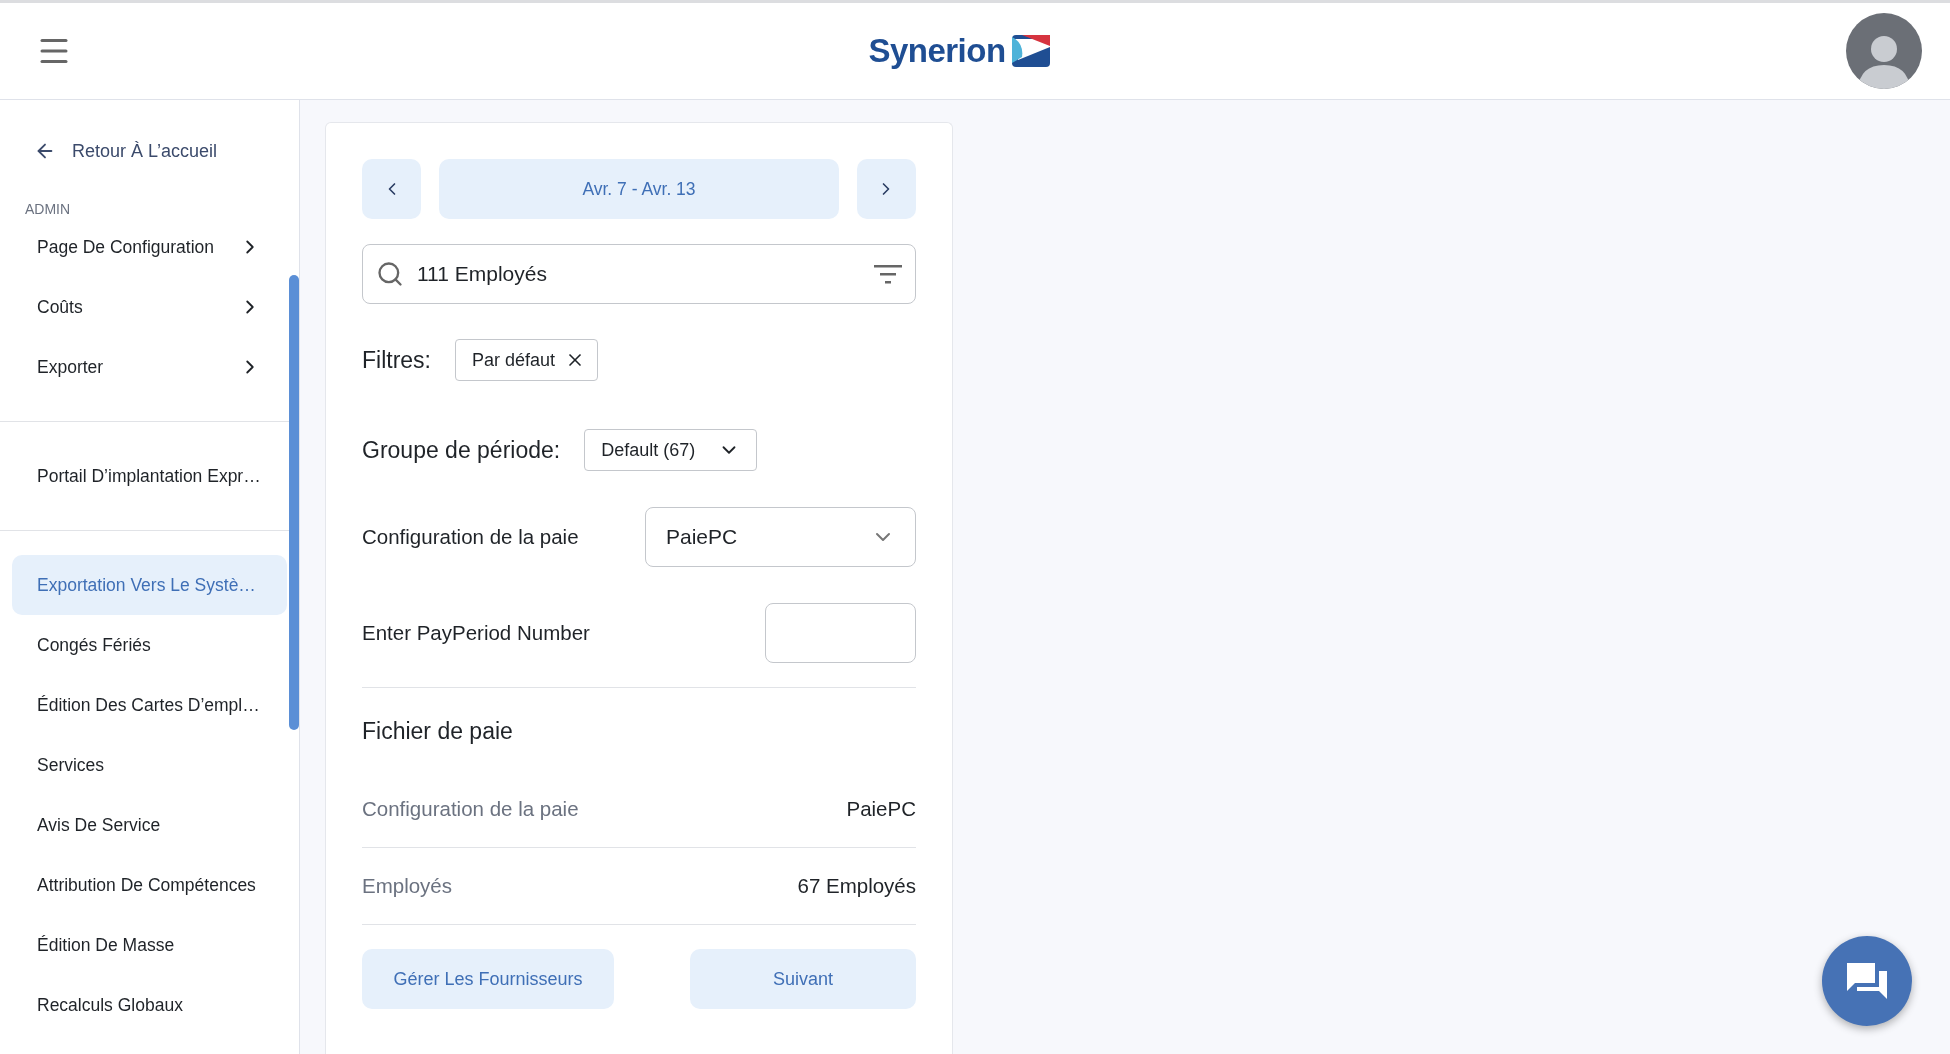  What do you see at coordinates (840, 633) in the screenshot?
I see `pay-period-input` at bounding box center [840, 633].